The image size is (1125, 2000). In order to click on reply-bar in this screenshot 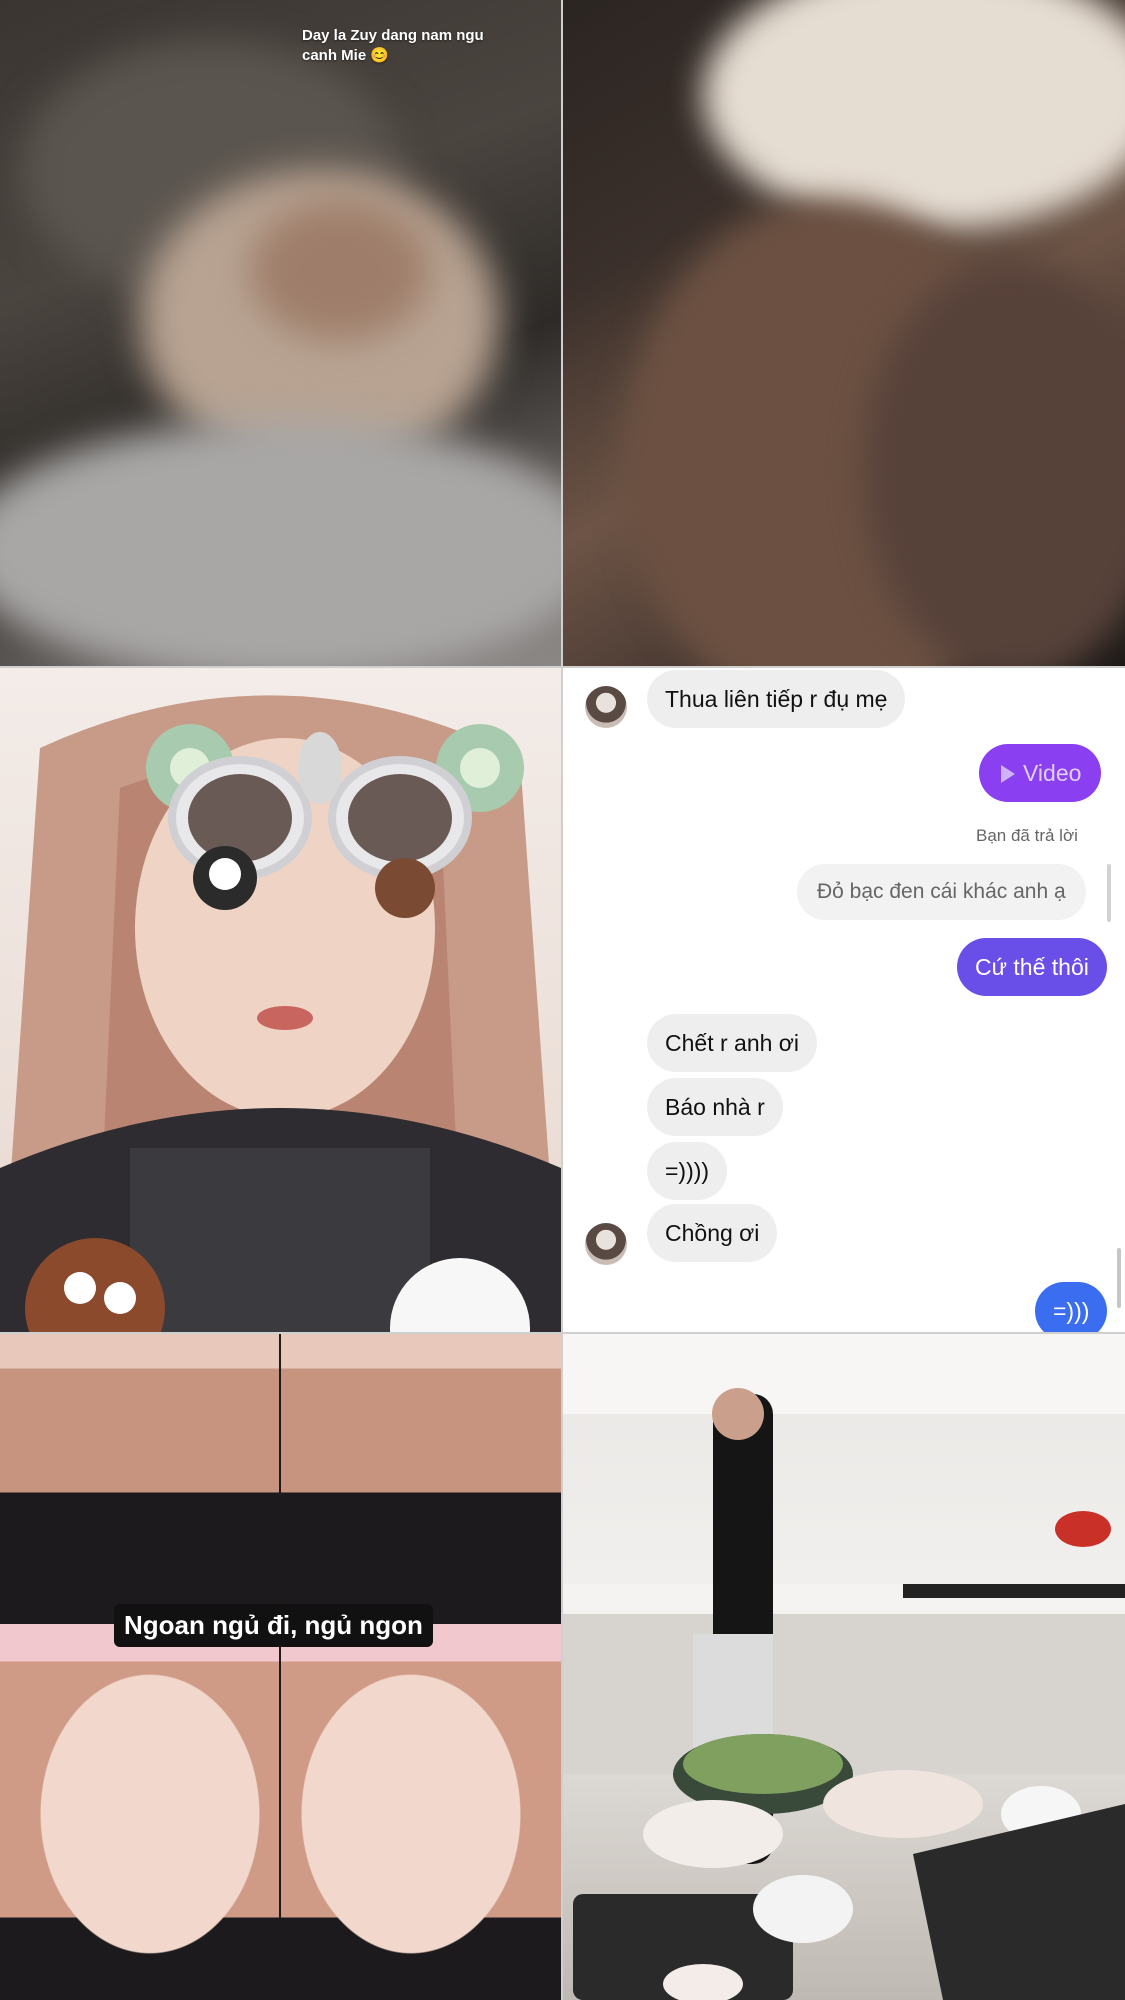, I will do `click(1109, 893)`.